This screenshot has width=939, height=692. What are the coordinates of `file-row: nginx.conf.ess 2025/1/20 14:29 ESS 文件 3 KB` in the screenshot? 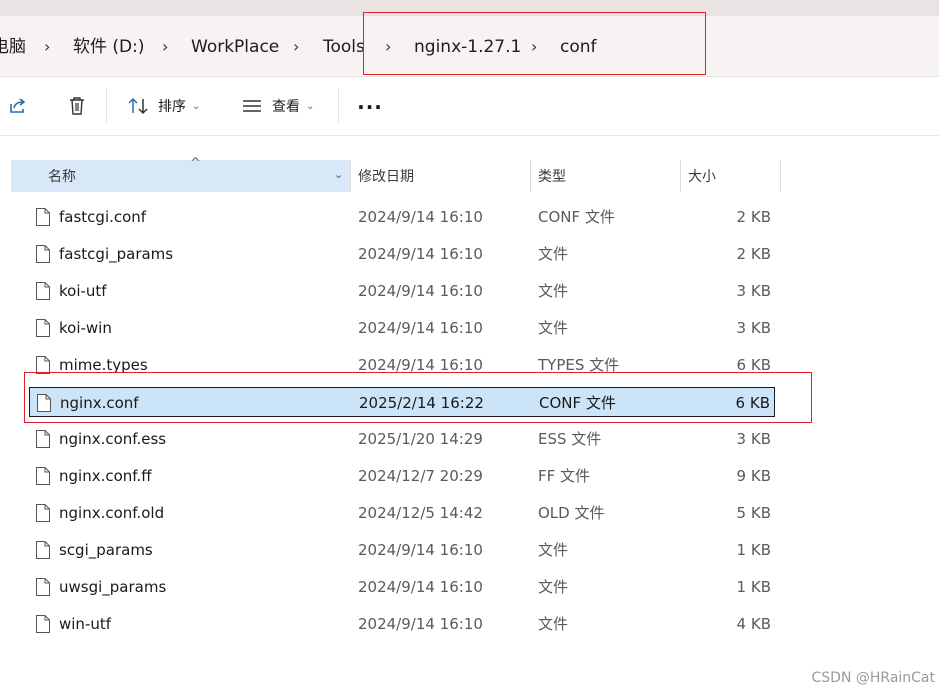 It's located at (402, 439).